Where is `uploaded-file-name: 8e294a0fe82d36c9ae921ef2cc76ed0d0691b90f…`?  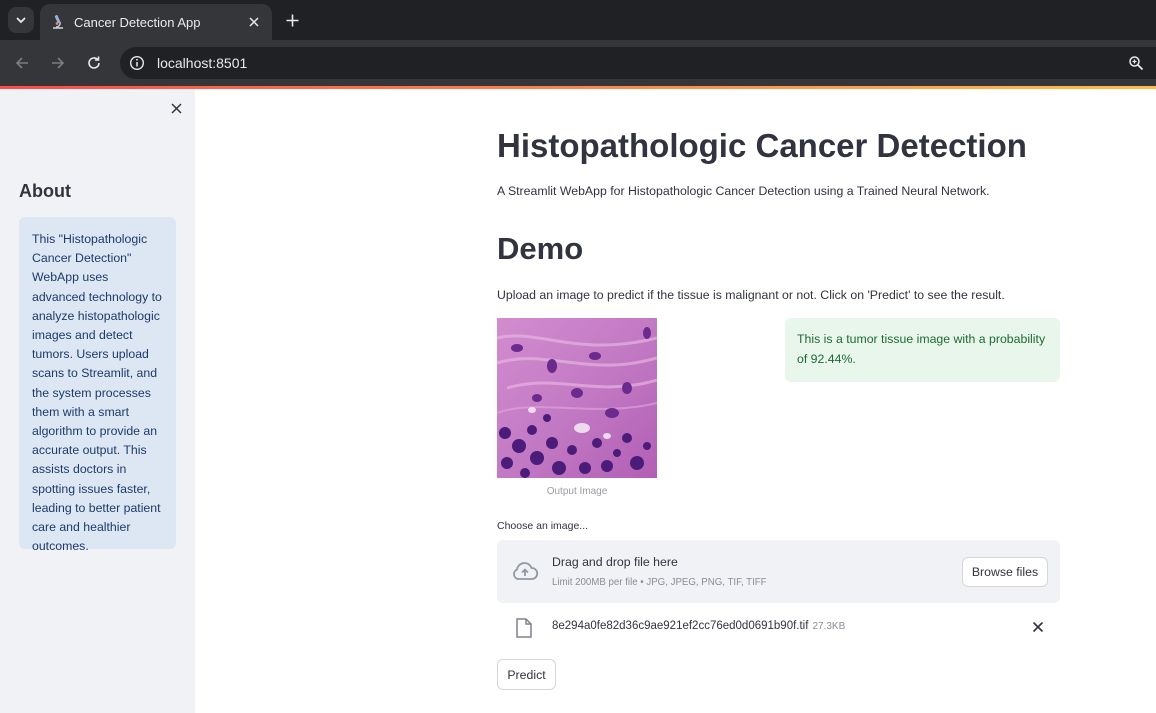
uploaded-file-name: 8e294a0fe82d36c9ae921ef2cc76ed0d0691b90f… is located at coordinates (680, 626).